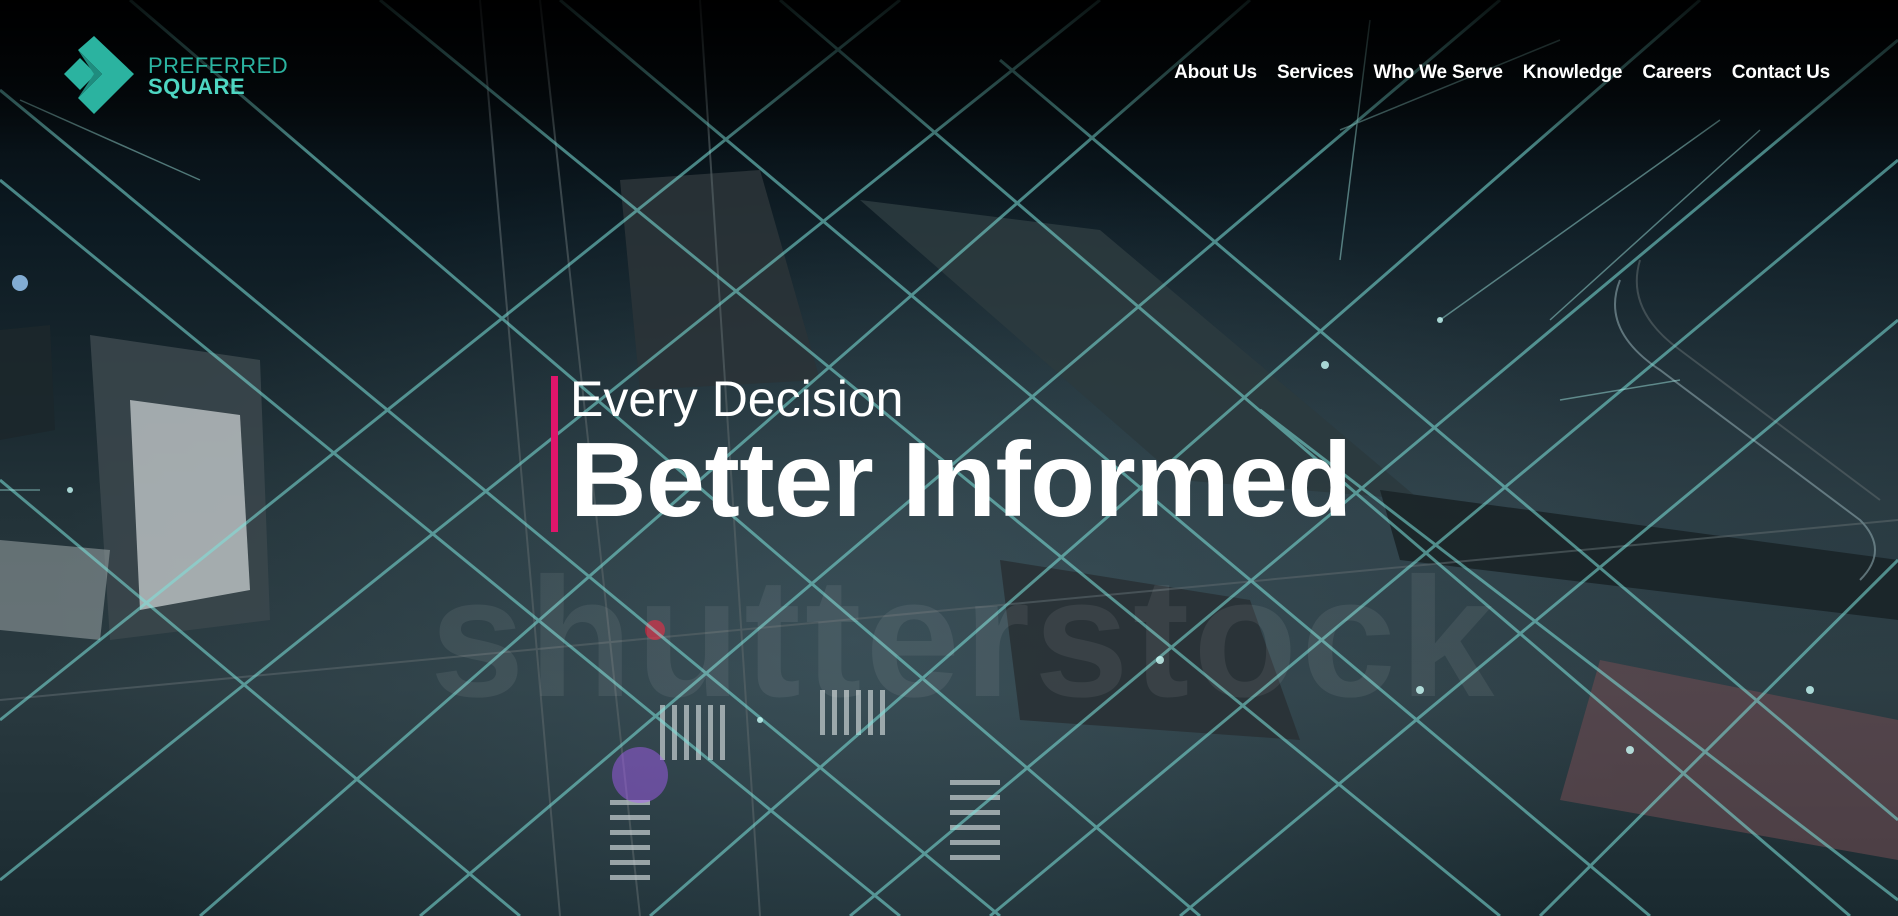  I want to click on nav-careers: Careers, so click(1677, 73).